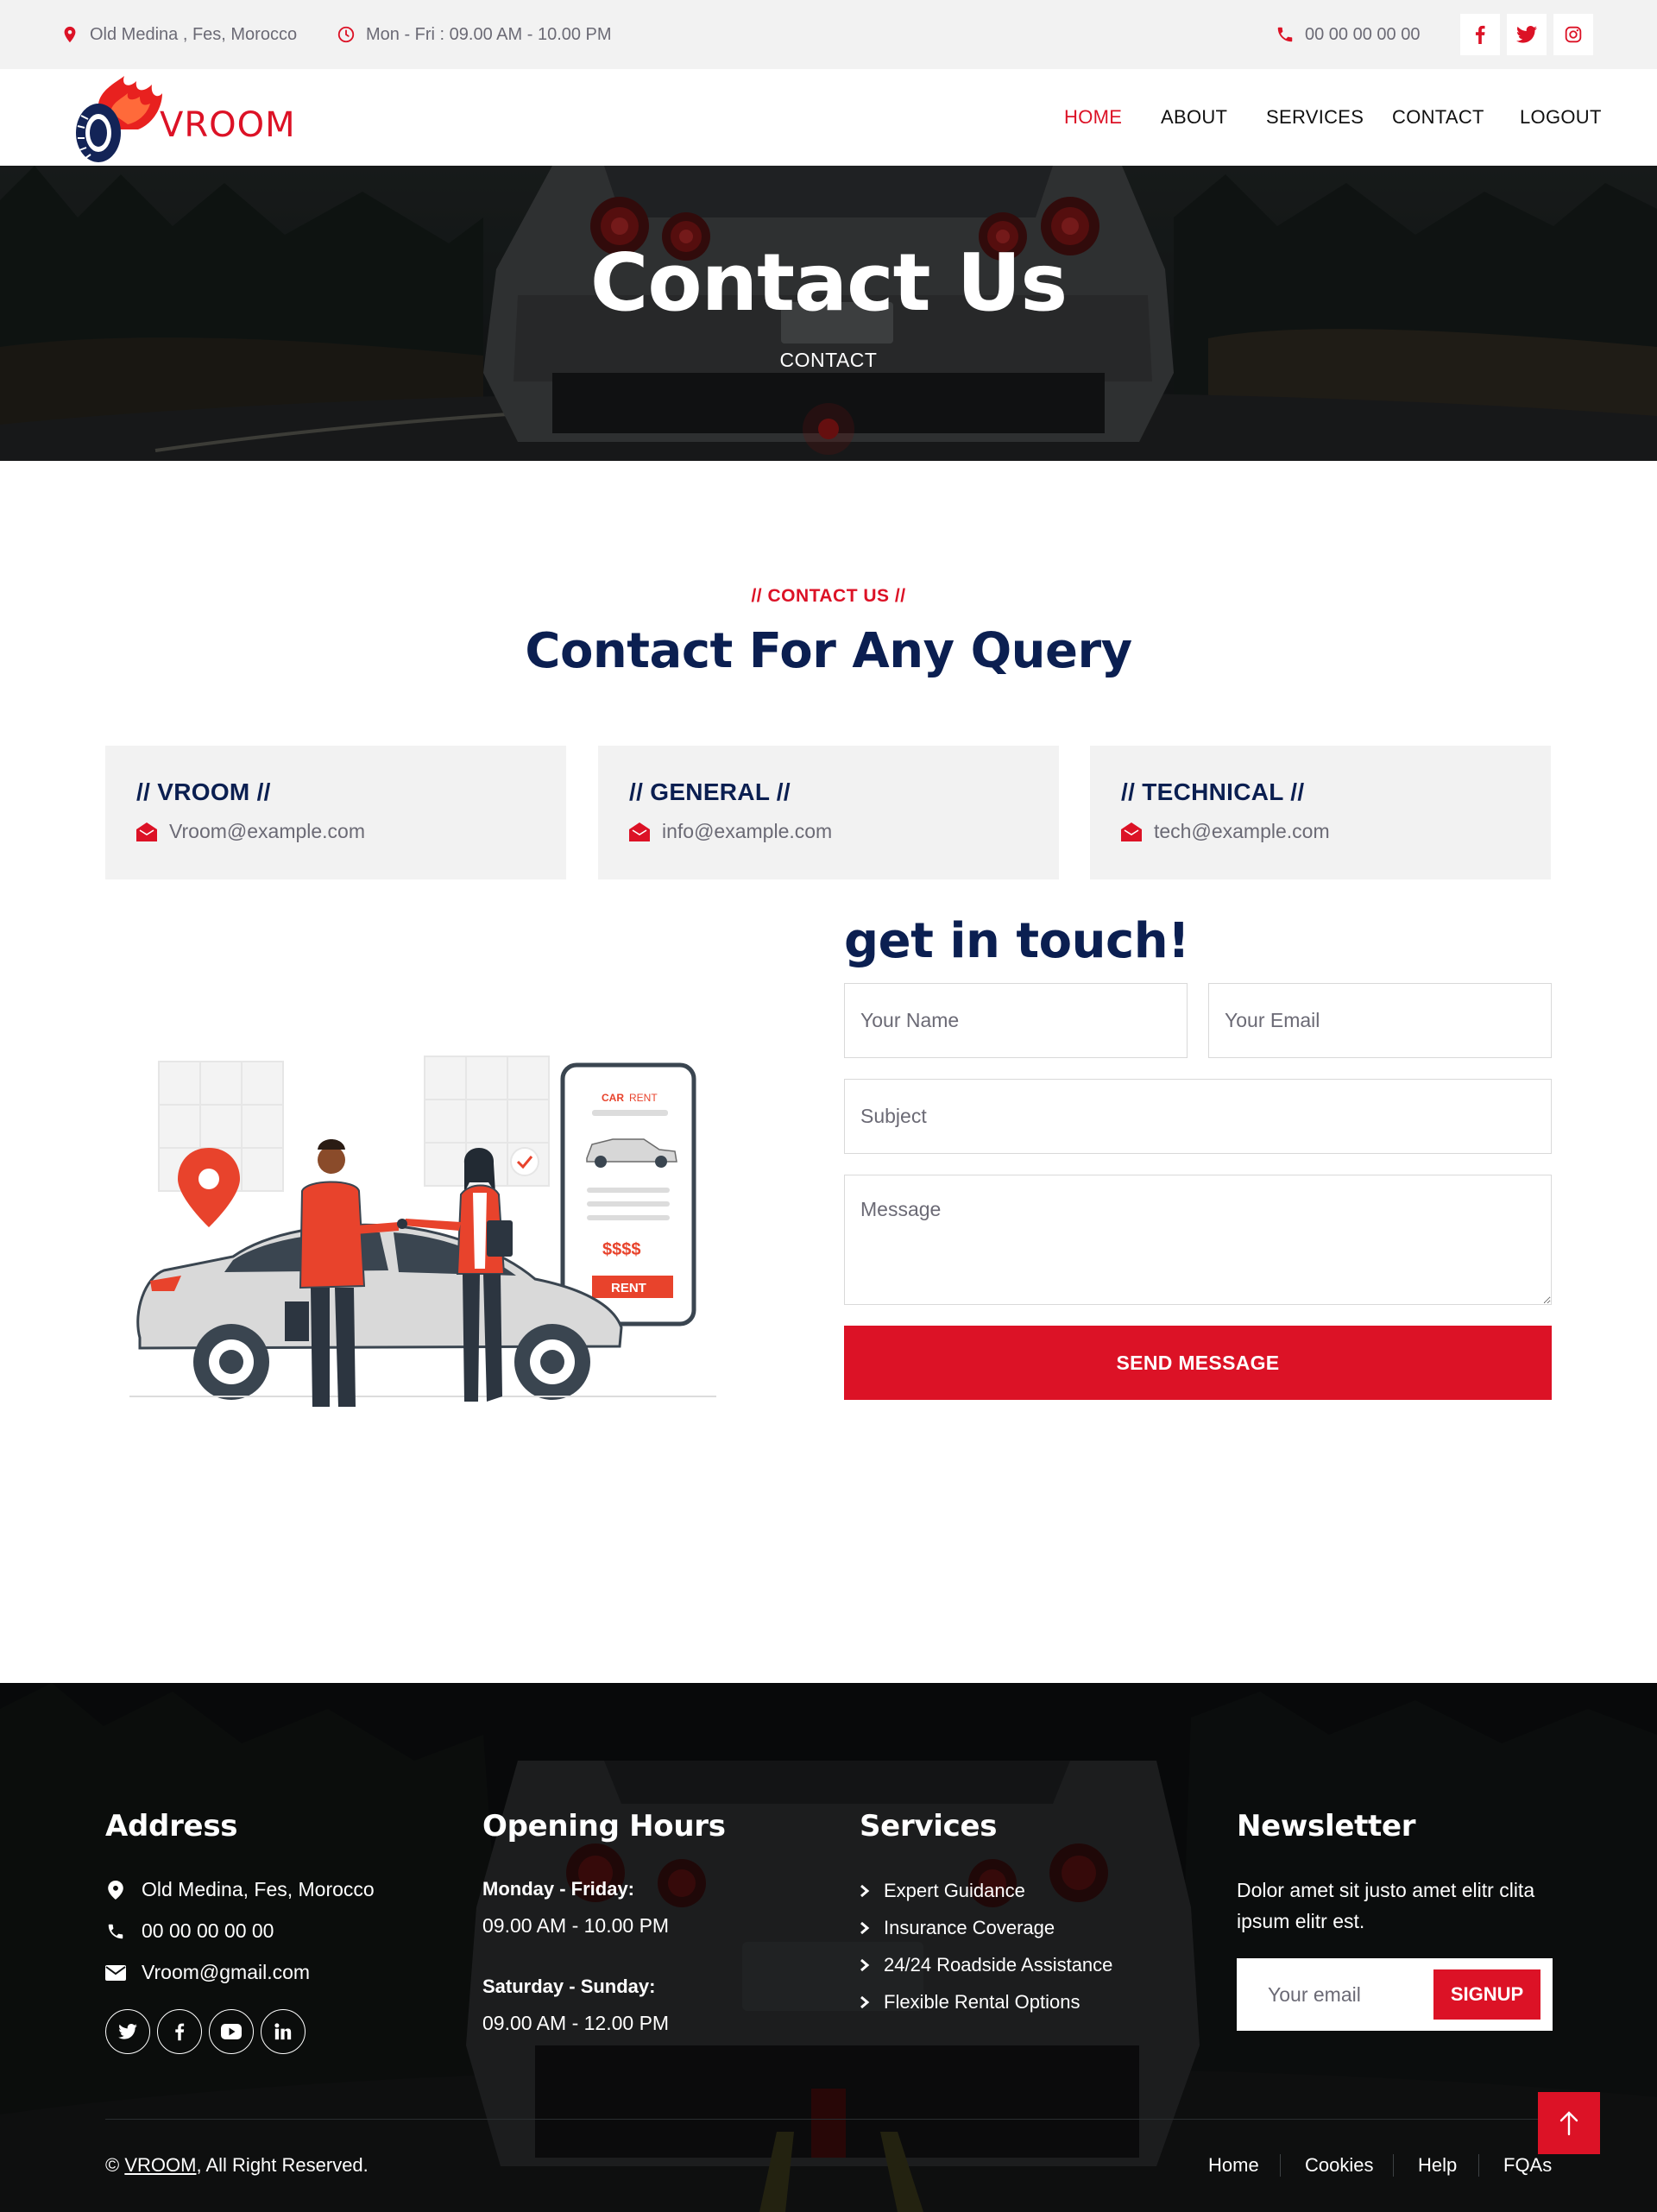 Image resolution: width=1657 pixels, height=2212 pixels. What do you see at coordinates (1093, 117) in the screenshot?
I see `nav-home: HOME` at bounding box center [1093, 117].